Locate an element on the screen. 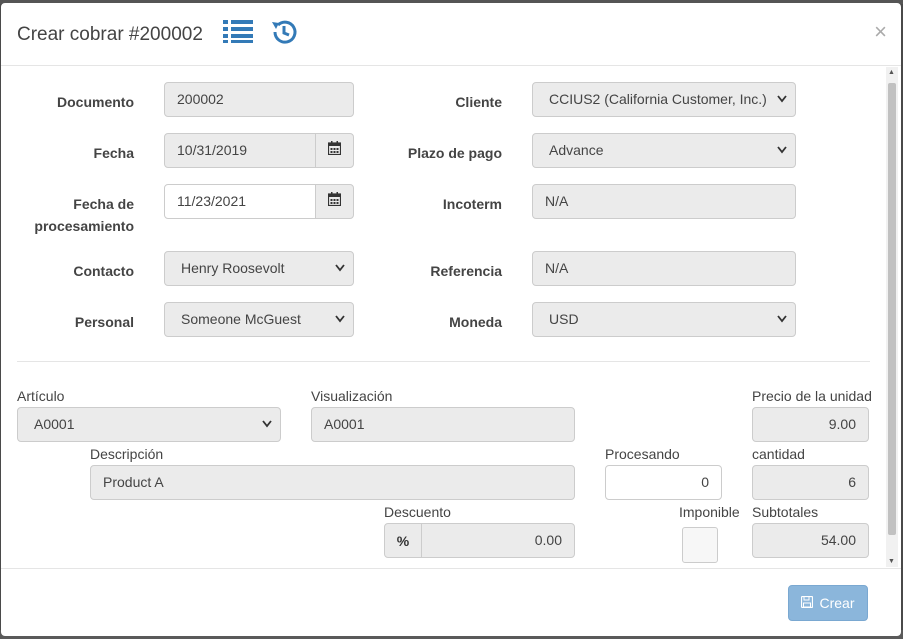 This screenshot has height=639, width=903. vertical-scrollbar: ▲ ▼ is located at coordinates (892, 317).